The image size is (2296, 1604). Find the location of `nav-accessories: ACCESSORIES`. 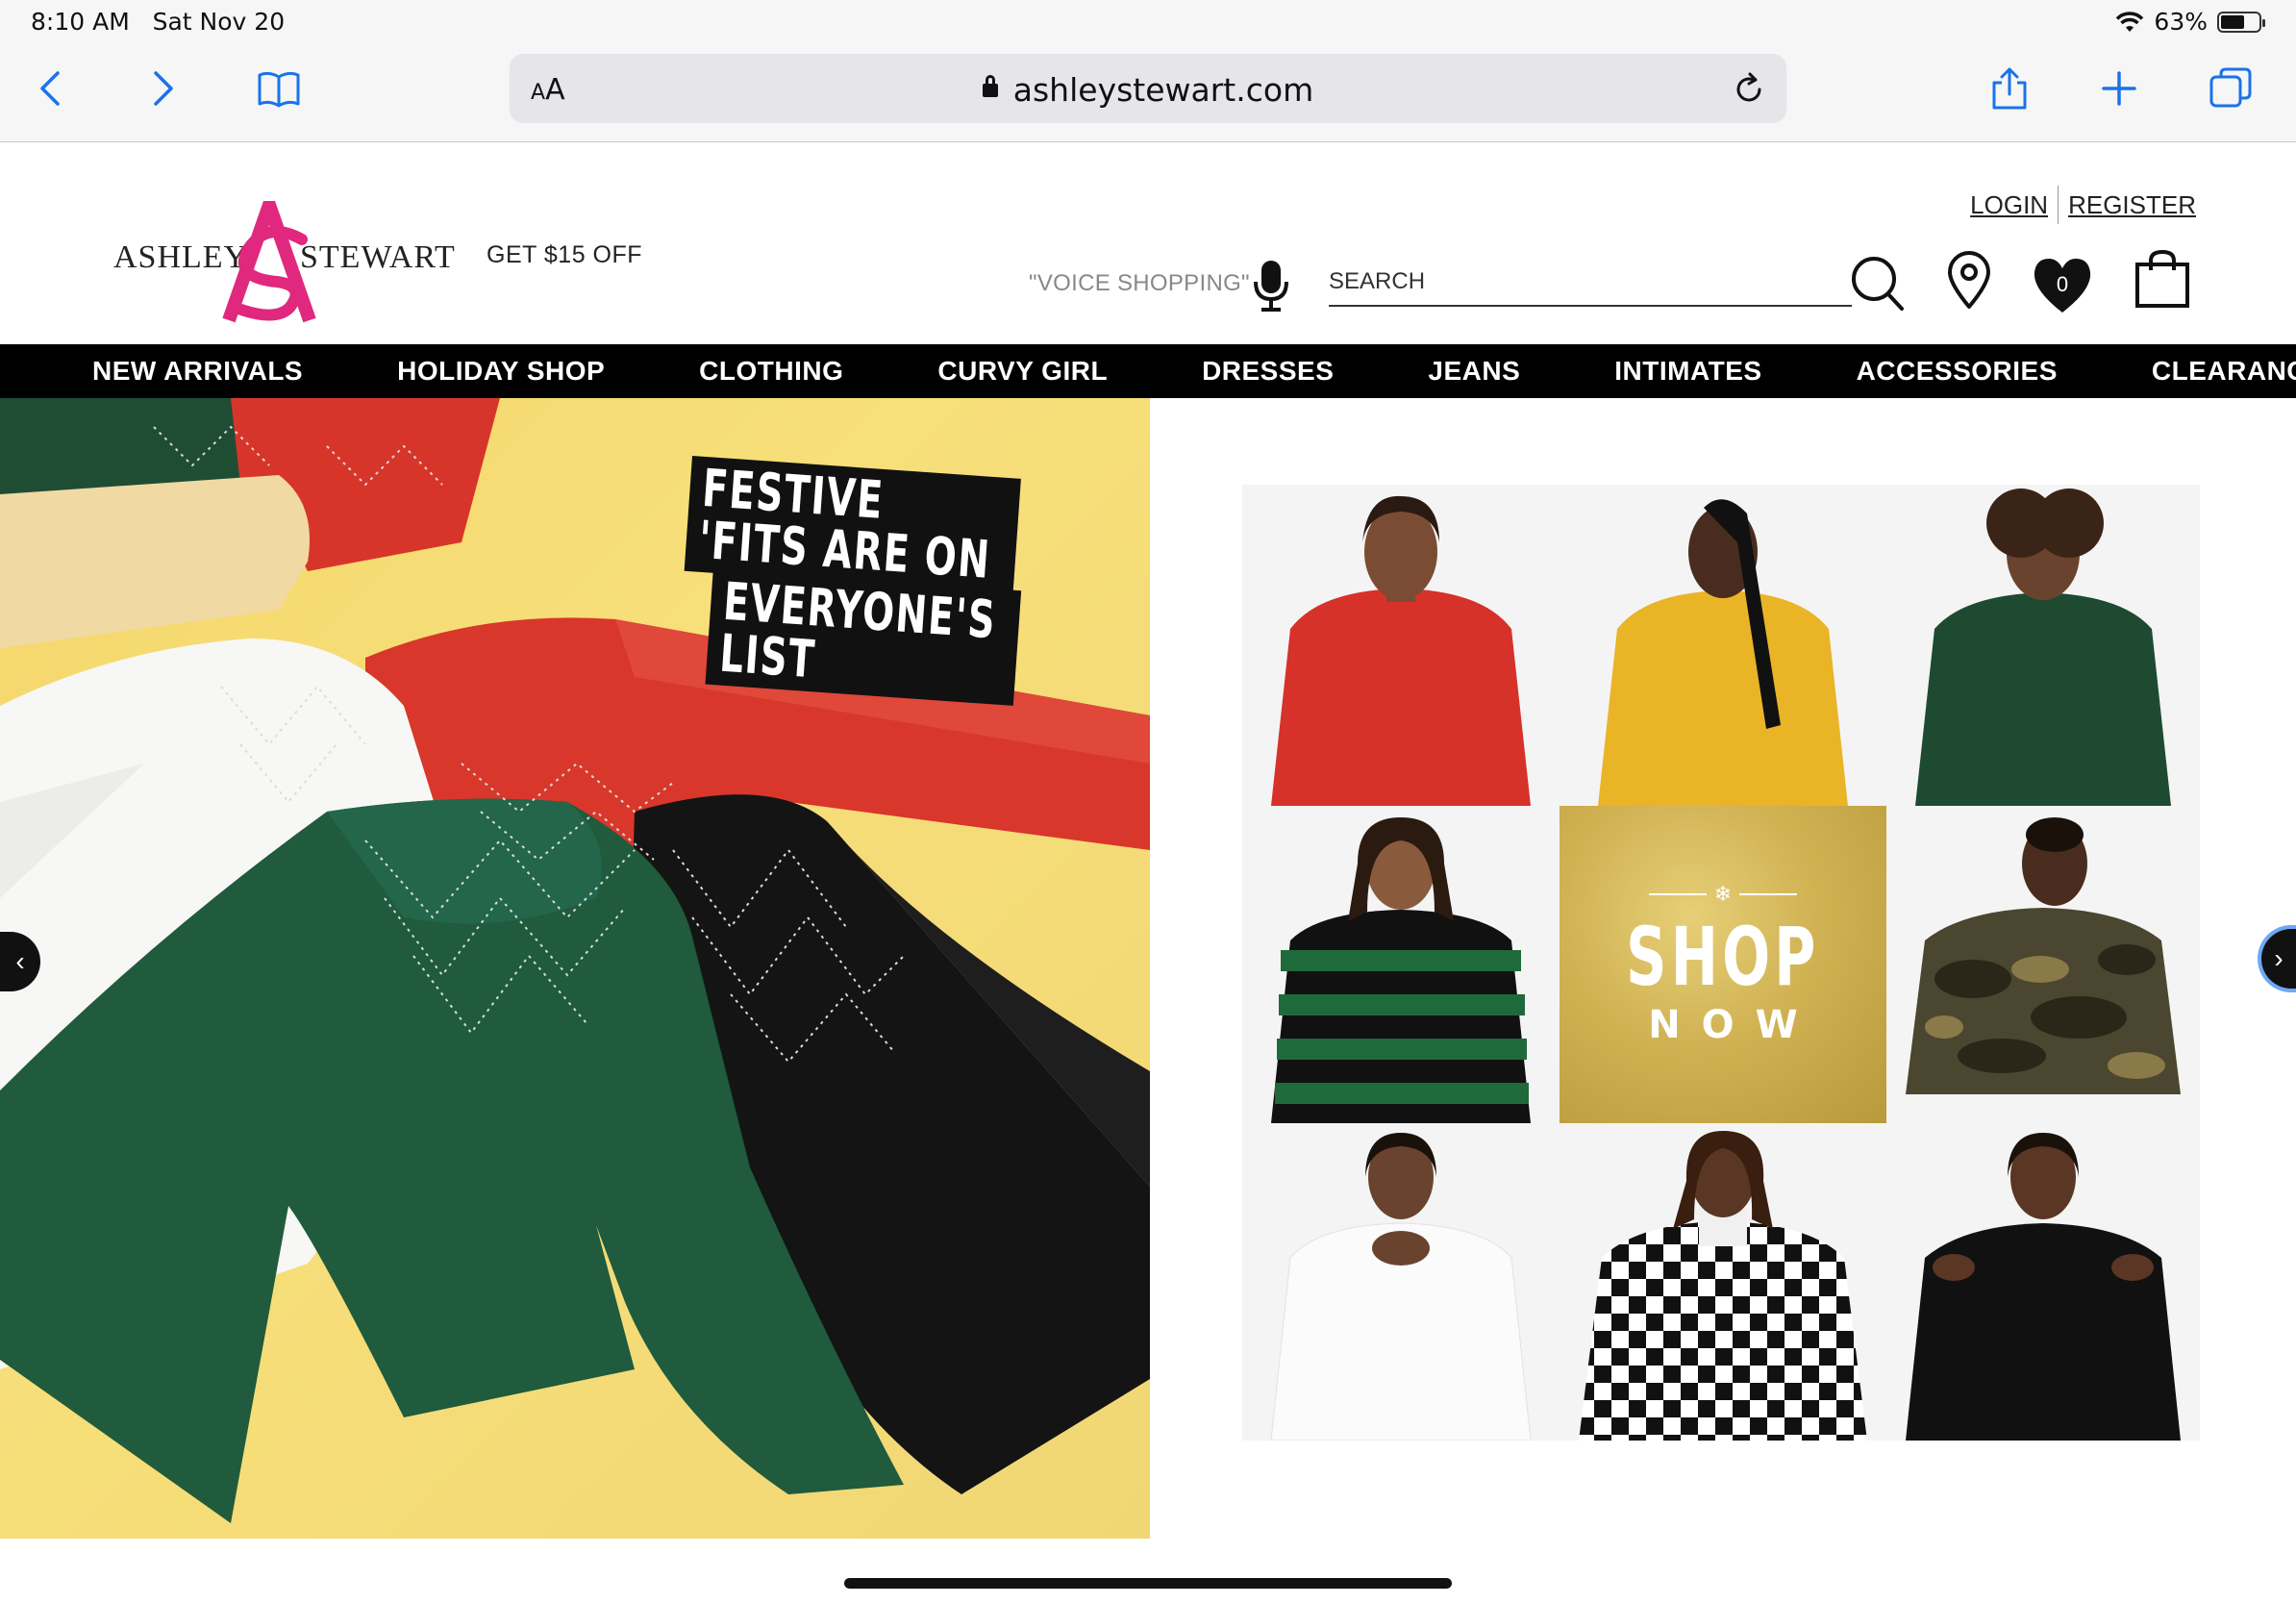

nav-accessories: ACCESSORIES is located at coordinates (1957, 371).